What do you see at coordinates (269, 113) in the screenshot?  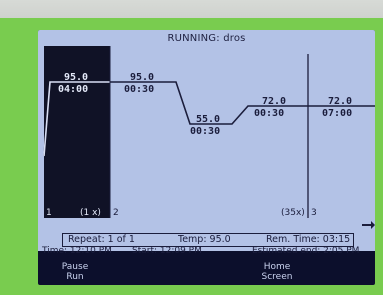 I see `step4-time: 00:30` at bounding box center [269, 113].